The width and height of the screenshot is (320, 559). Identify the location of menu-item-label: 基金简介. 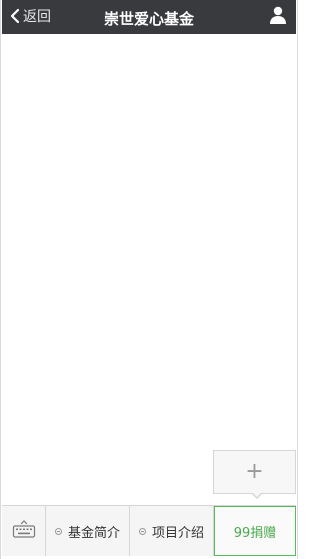
(93, 533).